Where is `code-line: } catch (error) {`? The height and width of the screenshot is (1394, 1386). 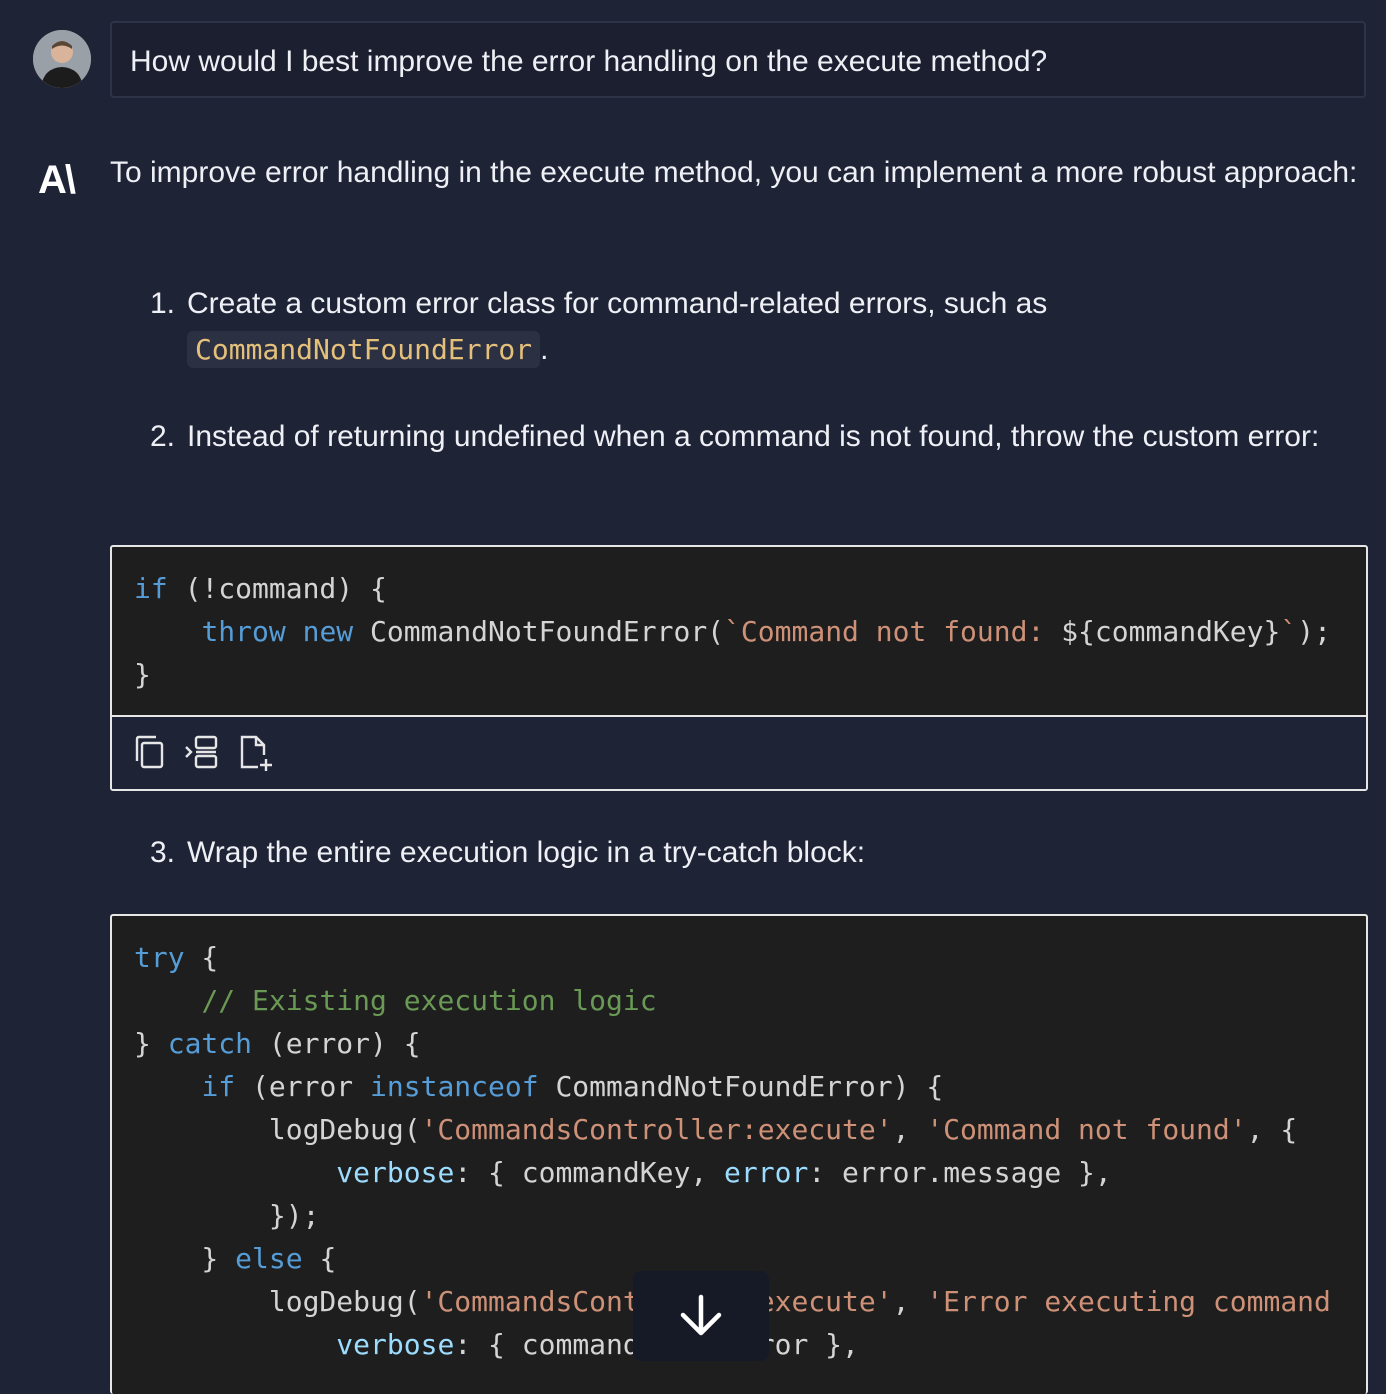
code-line: } catch (error) { is located at coordinates (277, 1043).